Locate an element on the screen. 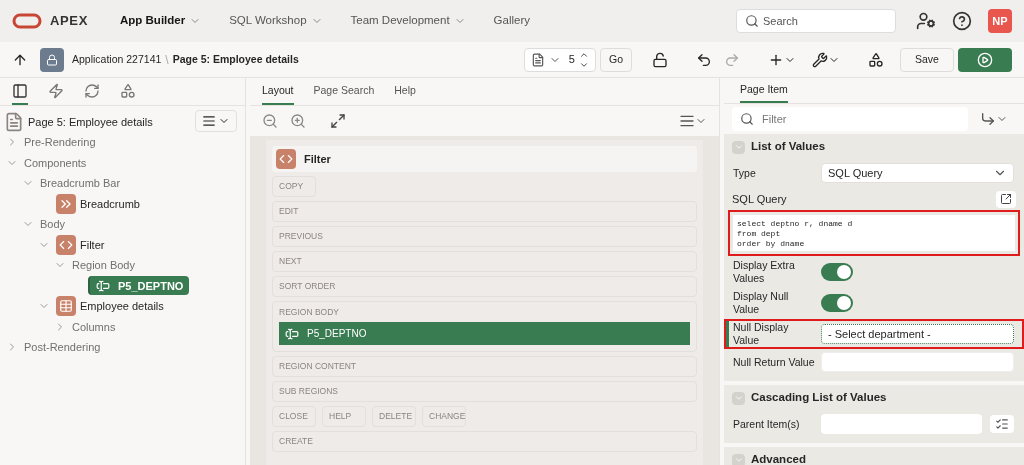 This screenshot has height=465, width=1024. list-picker-button is located at coordinates (1002, 424).